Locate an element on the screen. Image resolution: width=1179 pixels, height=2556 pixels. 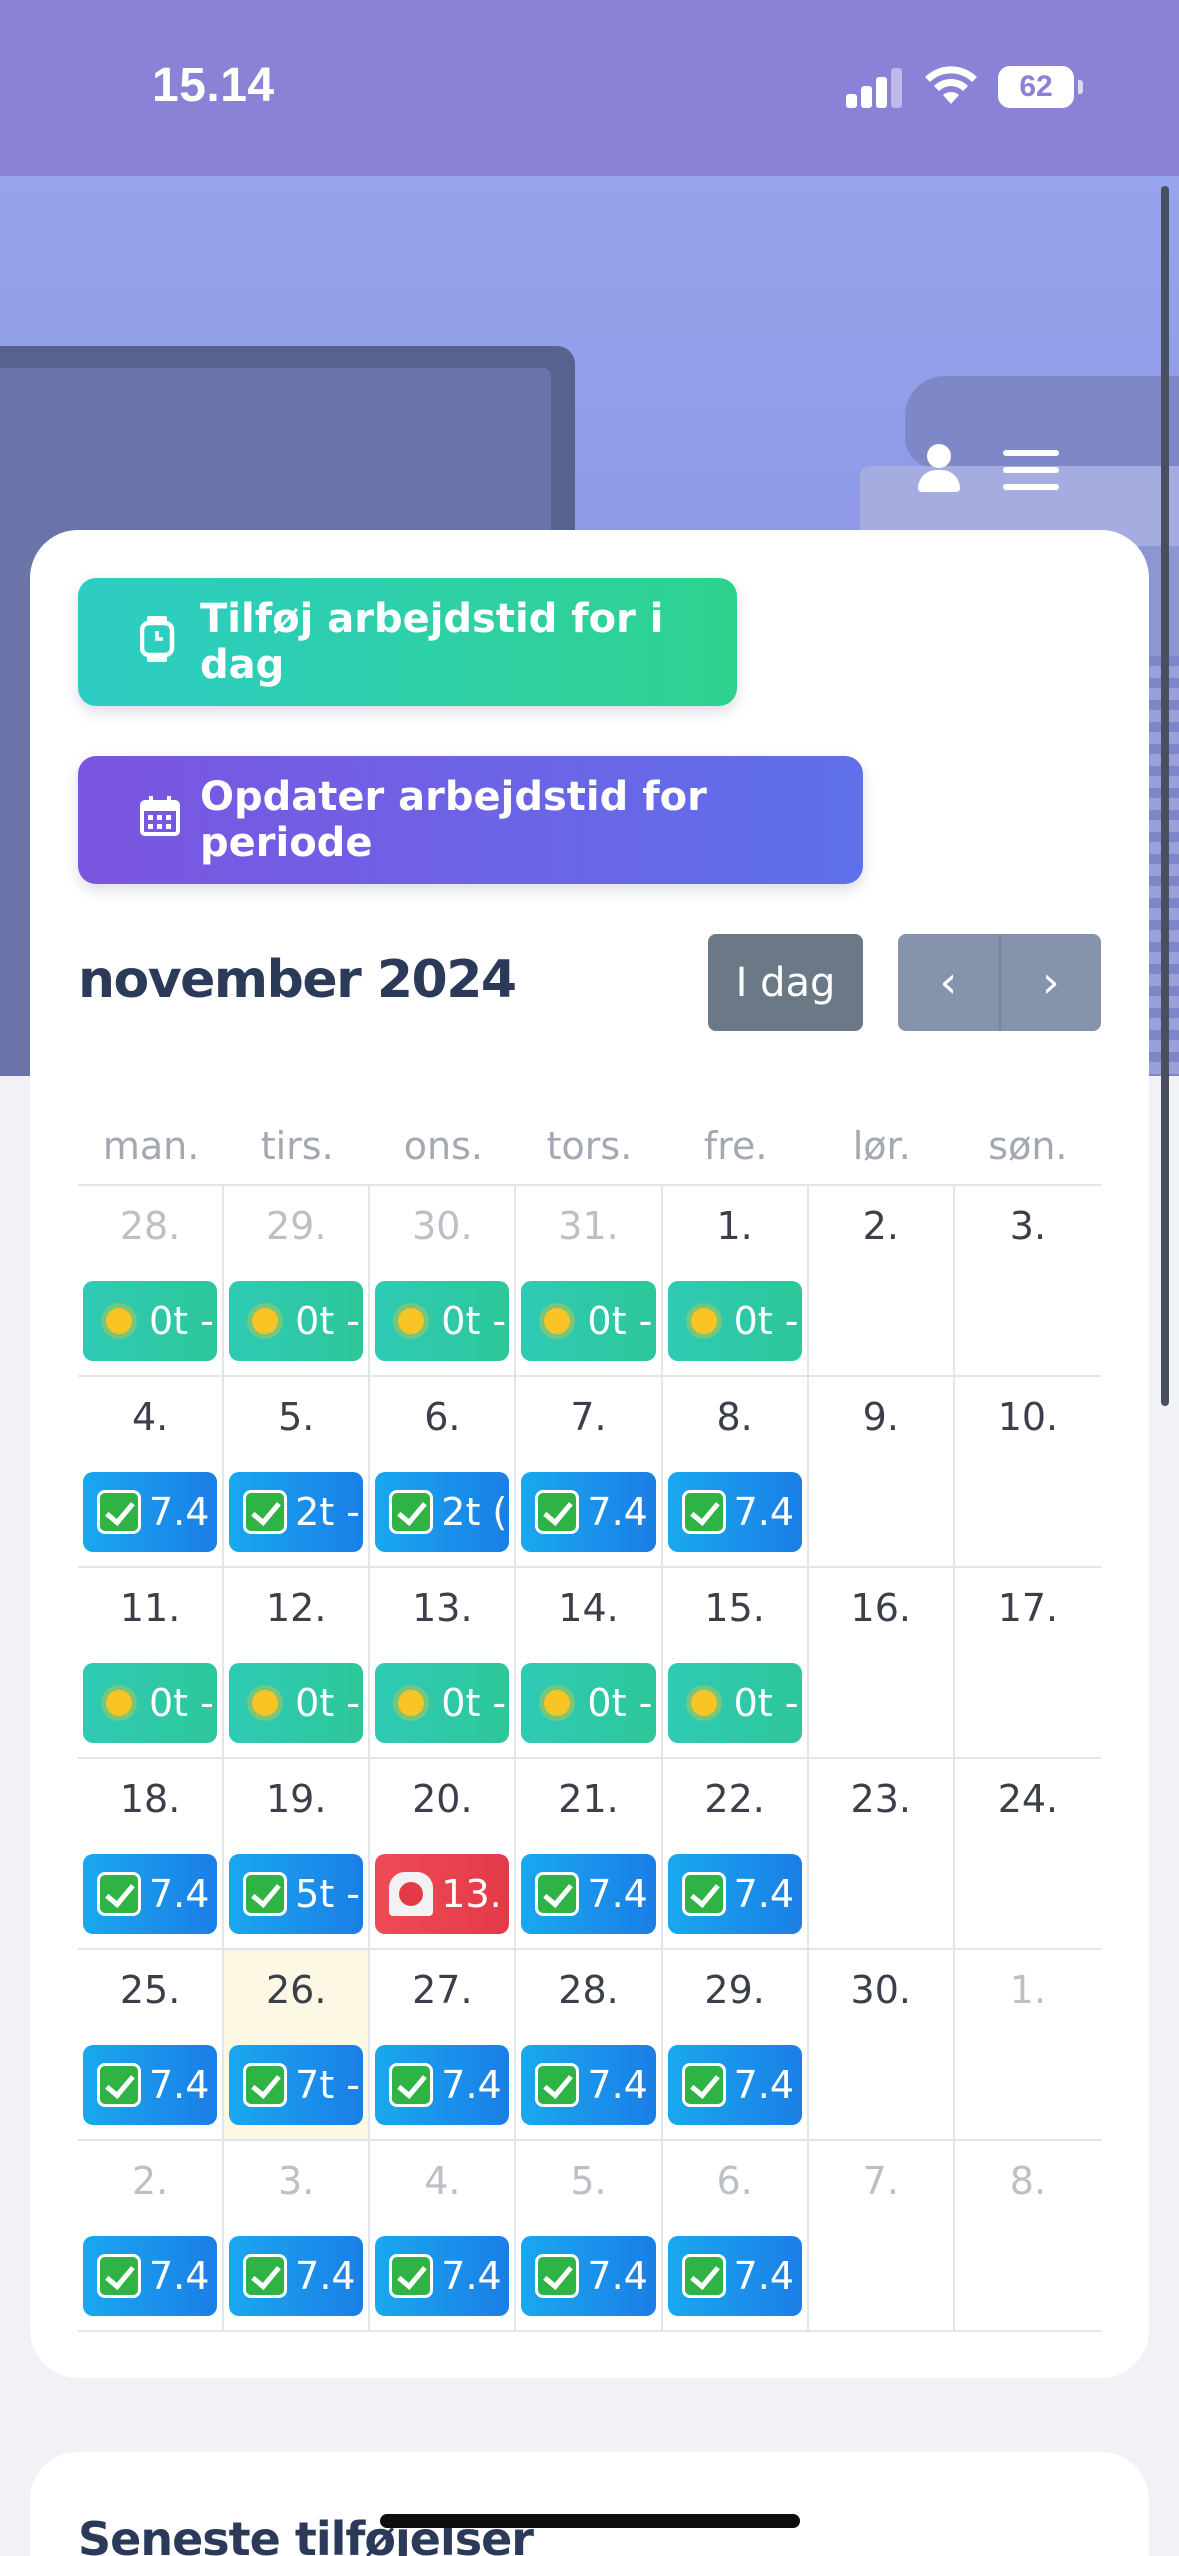
day-number: 8. is located at coordinates (1028, 2181).